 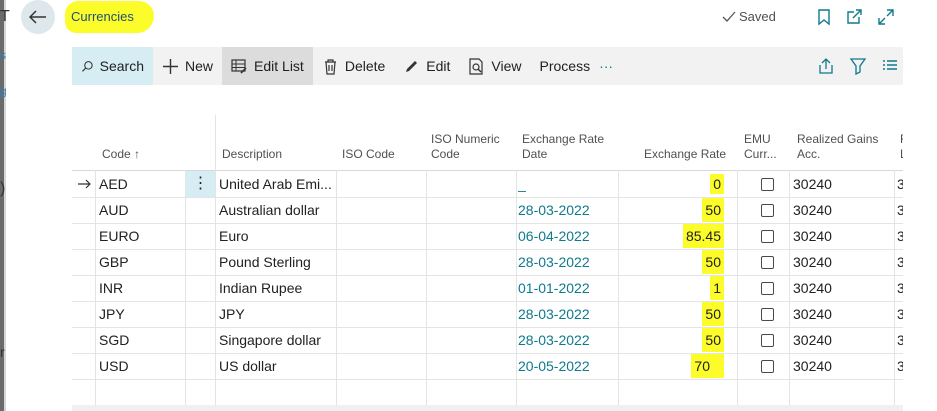 What do you see at coordinates (368, 154) in the screenshot?
I see `column-header-iso-code: ISO Code` at bounding box center [368, 154].